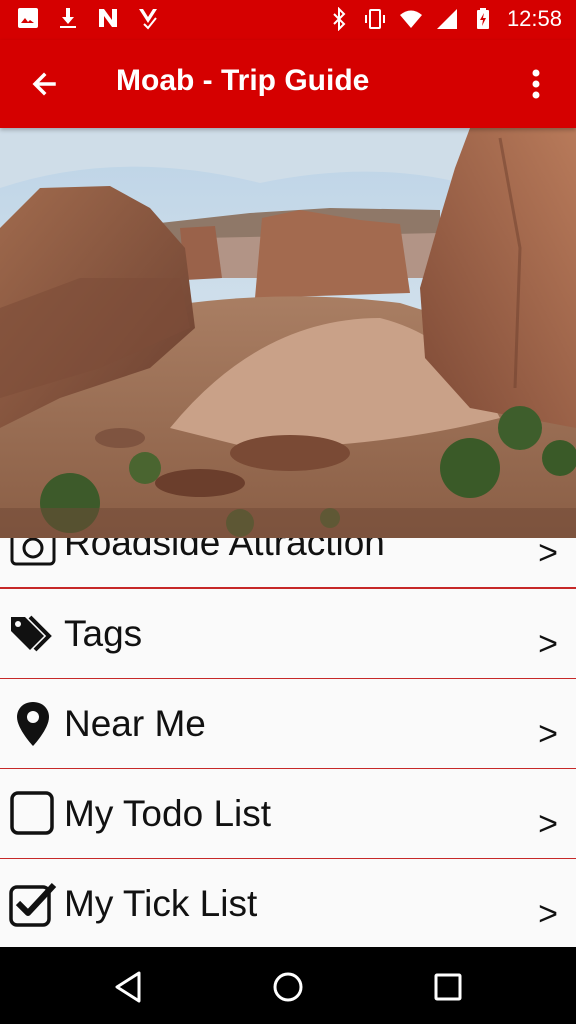 The width and height of the screenshot is (576, 1024). Describe the element at coordinates (536, 86) in the screenshot. I see `overflow-menu-icon` at that location.